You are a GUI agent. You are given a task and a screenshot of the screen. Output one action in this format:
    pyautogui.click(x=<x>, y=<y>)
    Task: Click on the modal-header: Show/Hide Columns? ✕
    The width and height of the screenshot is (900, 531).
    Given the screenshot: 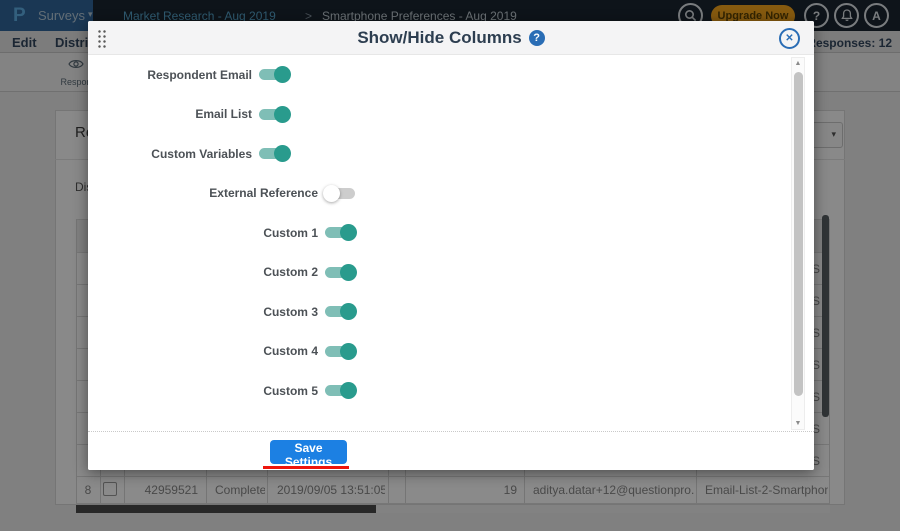 What is the action you would take?
    pyautogui.click(x=451, y=38)
    